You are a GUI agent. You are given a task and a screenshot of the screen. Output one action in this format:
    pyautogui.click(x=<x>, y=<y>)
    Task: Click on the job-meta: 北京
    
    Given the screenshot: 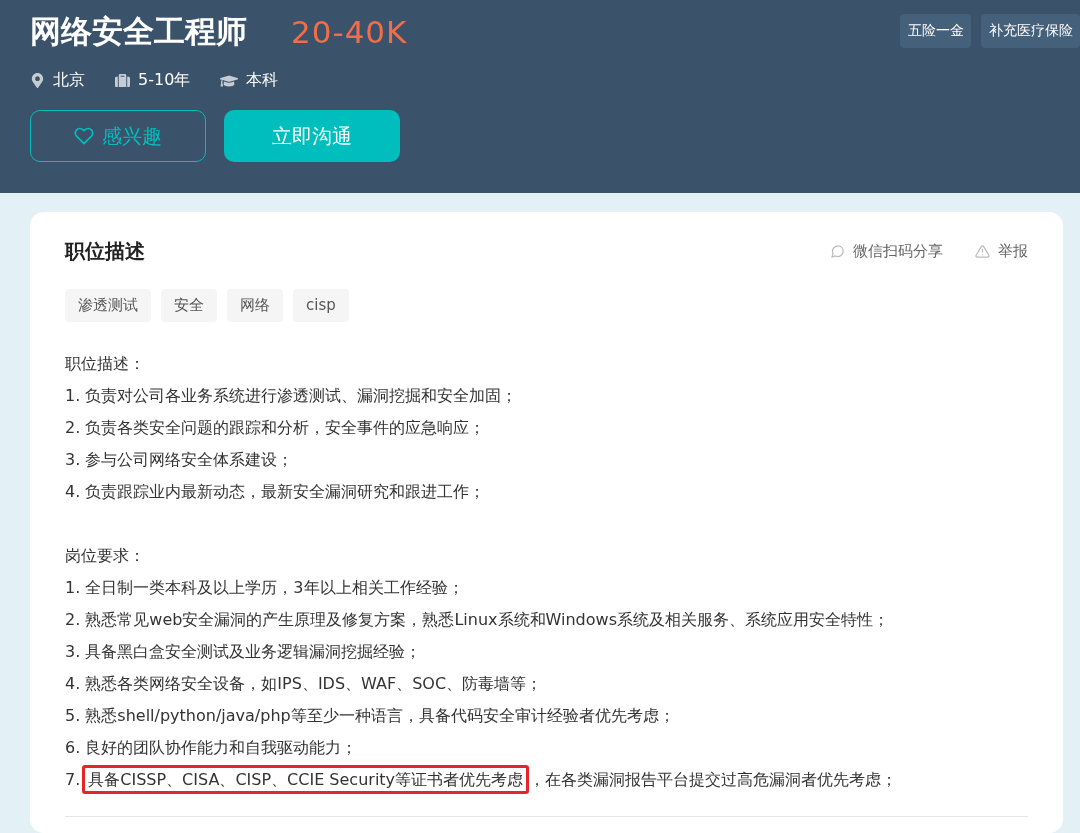 What is the action you would take?
    pyautogui.click(x=69, y=80)
    